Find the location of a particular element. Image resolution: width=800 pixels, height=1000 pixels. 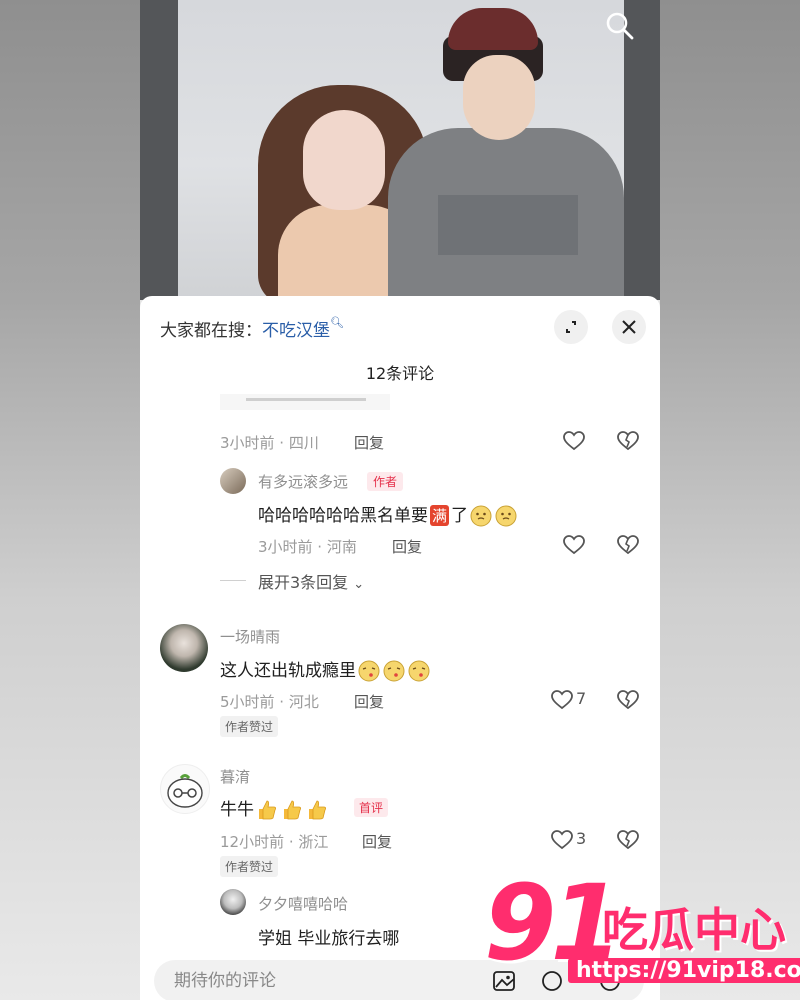

comment-meta: 5小时前 · 河北 is located at coordinates (269, 702).